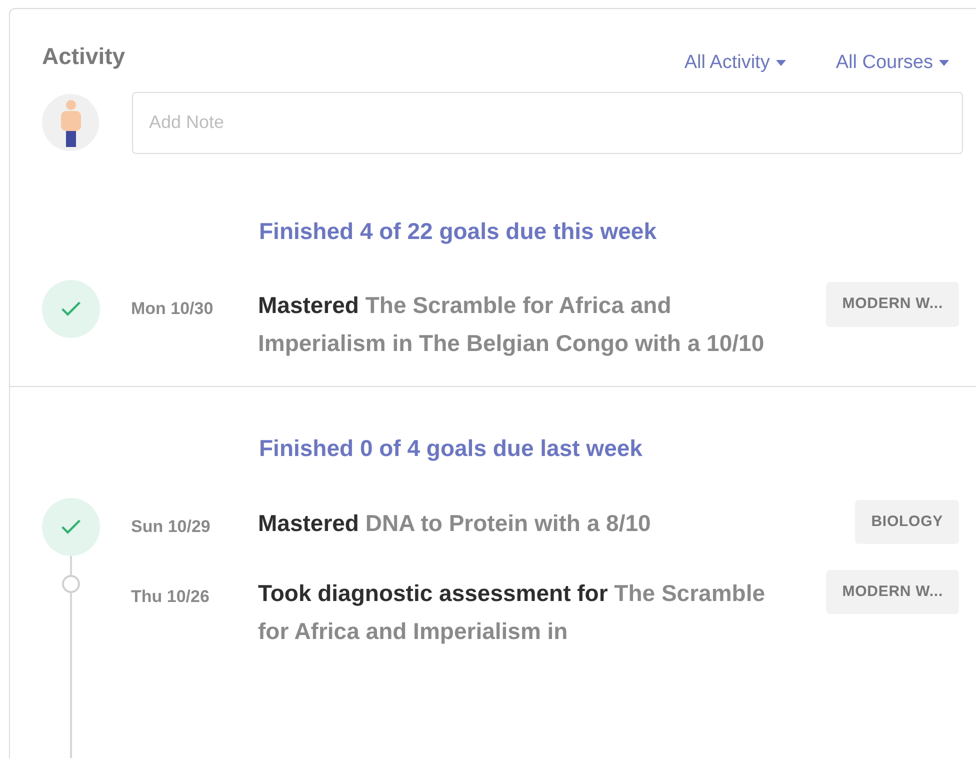 The height and width of the screenshot is (758, 976). Describe the element at coordinates (735, 63) in the screenshot. I see `filter-dropdown: All Activity` at that location.